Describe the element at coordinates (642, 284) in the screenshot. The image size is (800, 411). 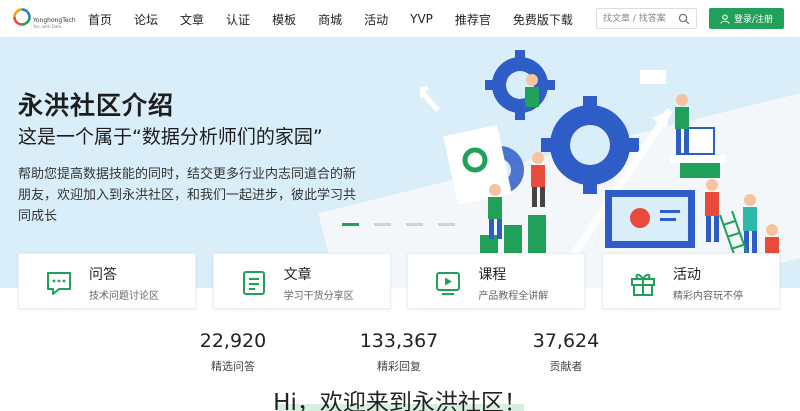
I see `gift-icon` at that location.